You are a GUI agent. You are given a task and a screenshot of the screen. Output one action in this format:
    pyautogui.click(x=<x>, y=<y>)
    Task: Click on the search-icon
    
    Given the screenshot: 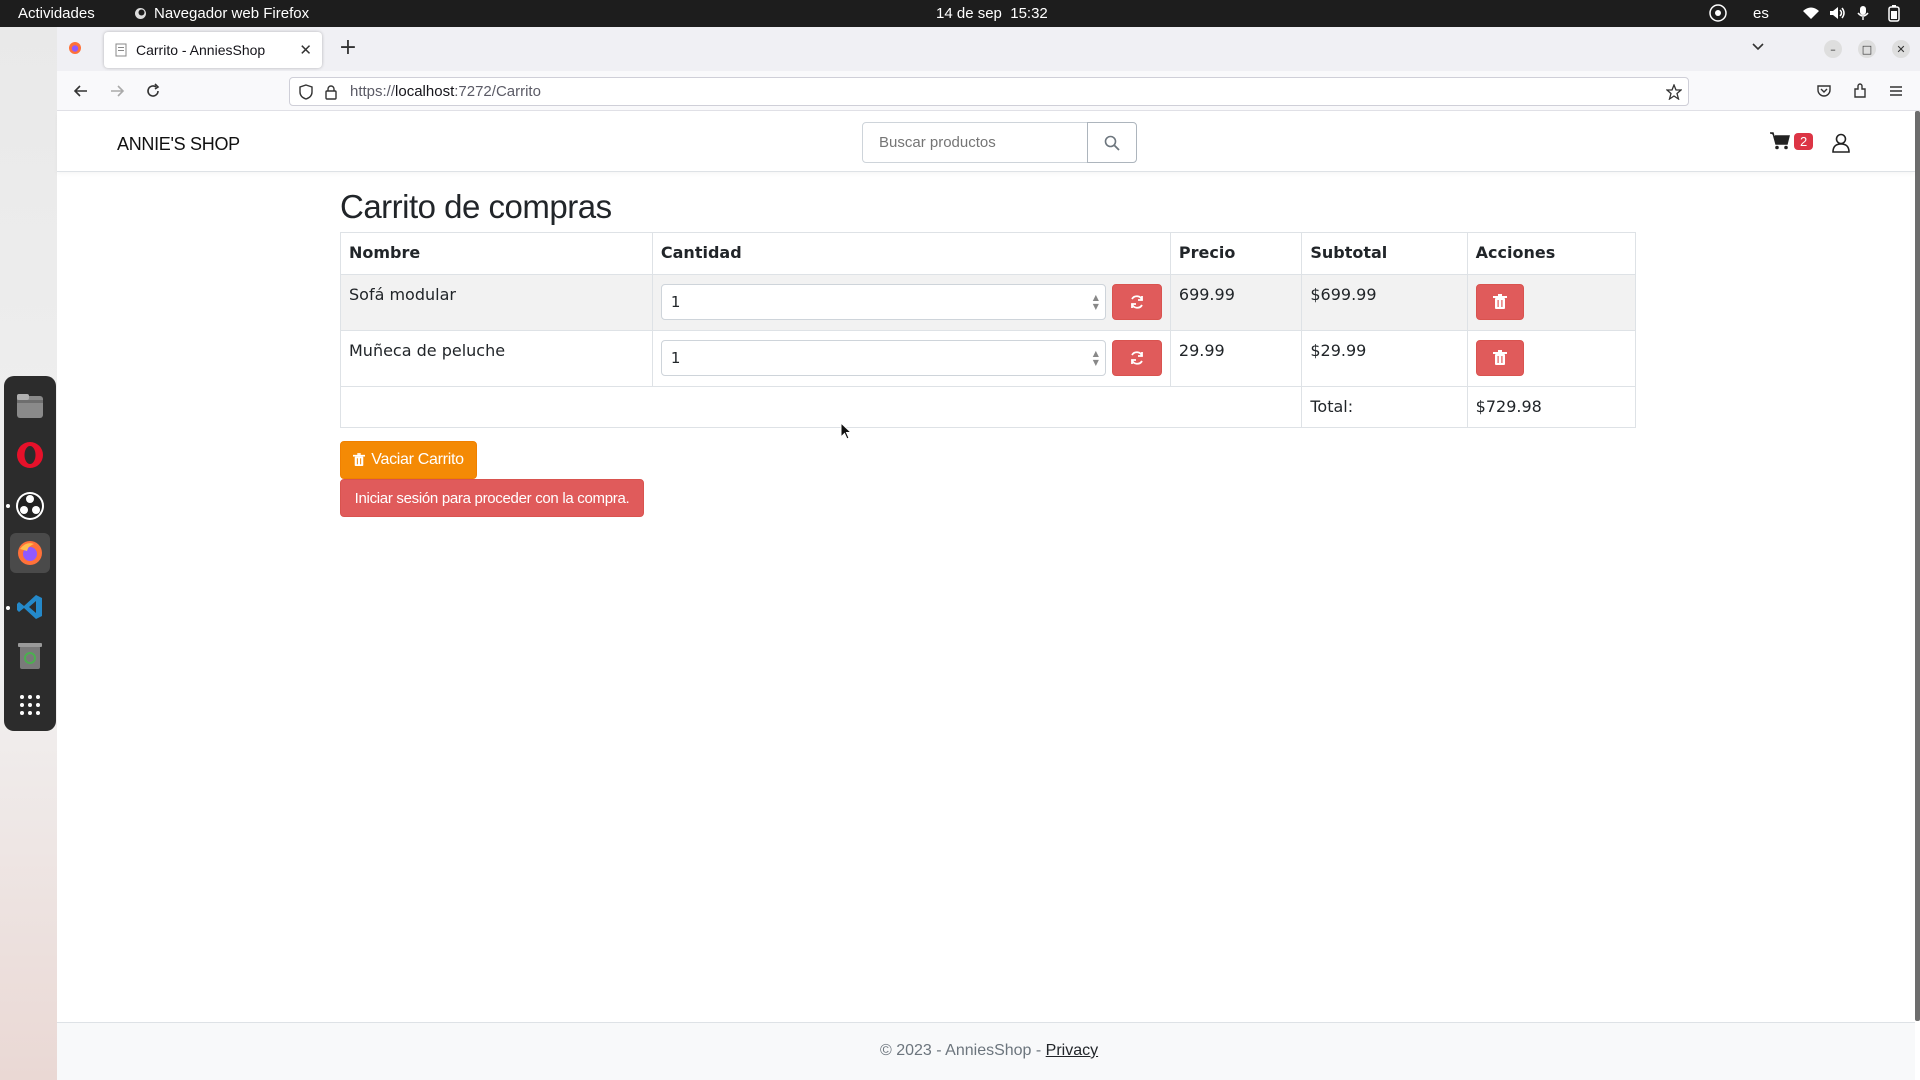 What is the action you would take?
    pyautogui.click(x=1112, y=143)
    